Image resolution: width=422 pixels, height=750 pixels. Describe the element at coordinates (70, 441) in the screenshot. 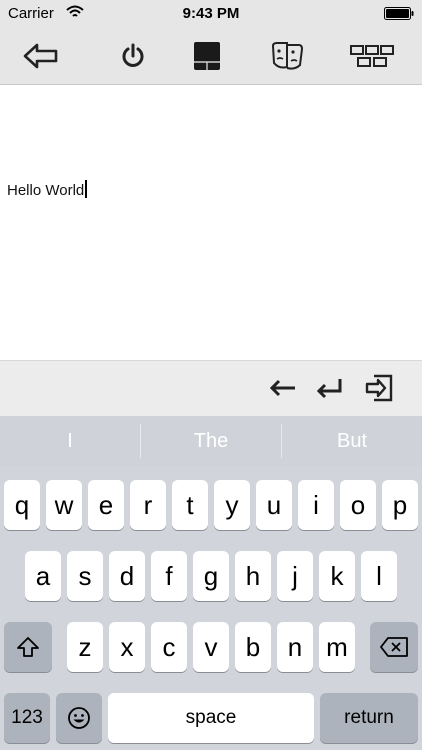

I see `suggestion-item: I` at that location.